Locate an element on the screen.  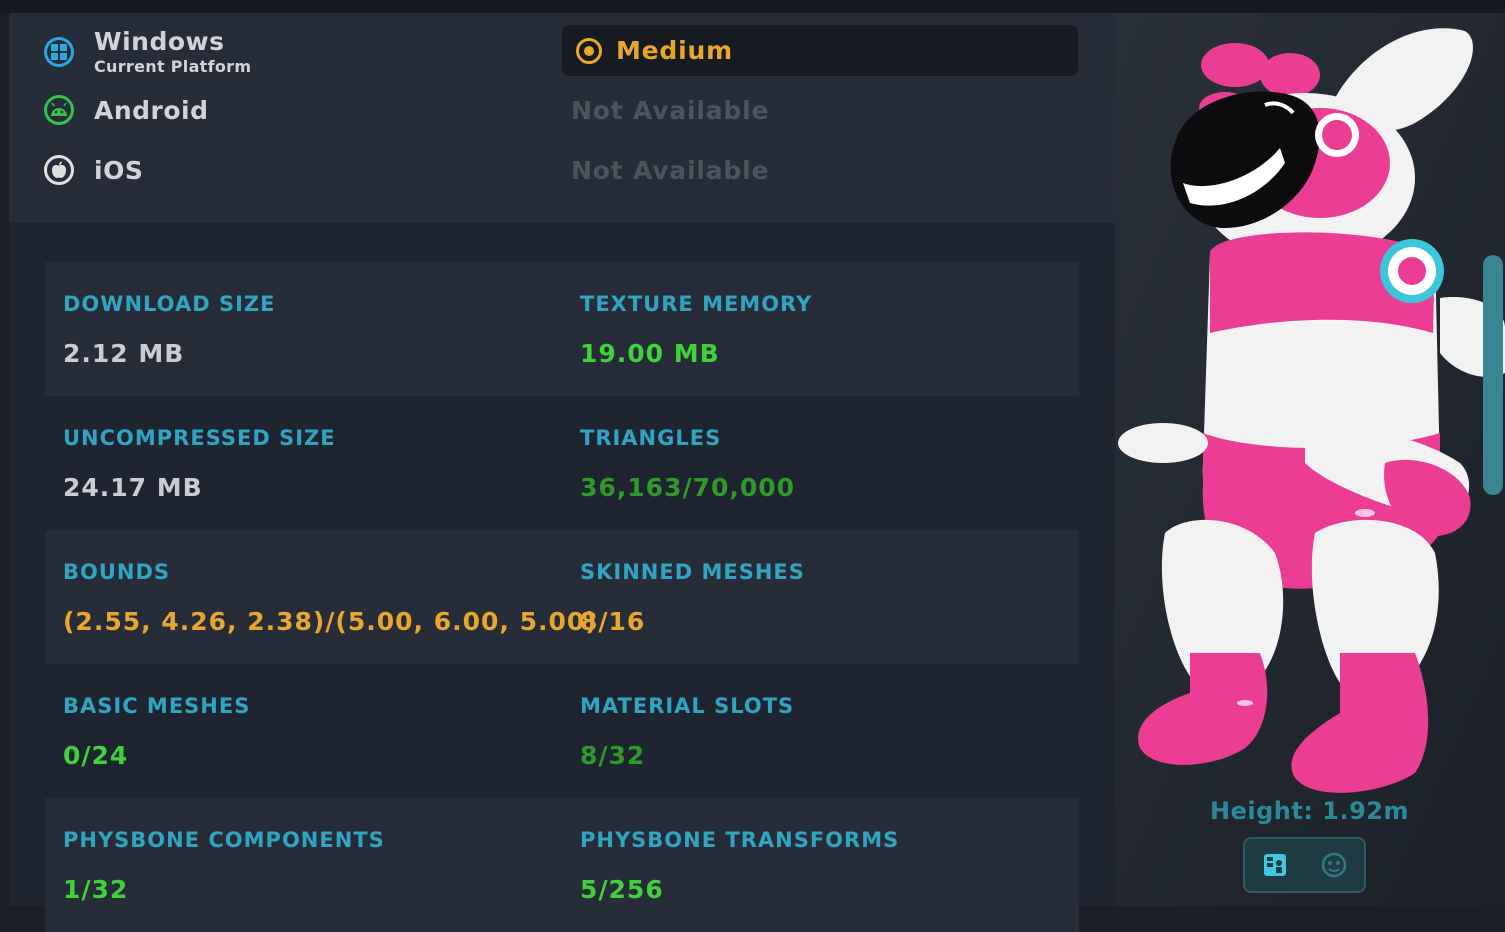
android-icon is located at coordinates (59, 110).